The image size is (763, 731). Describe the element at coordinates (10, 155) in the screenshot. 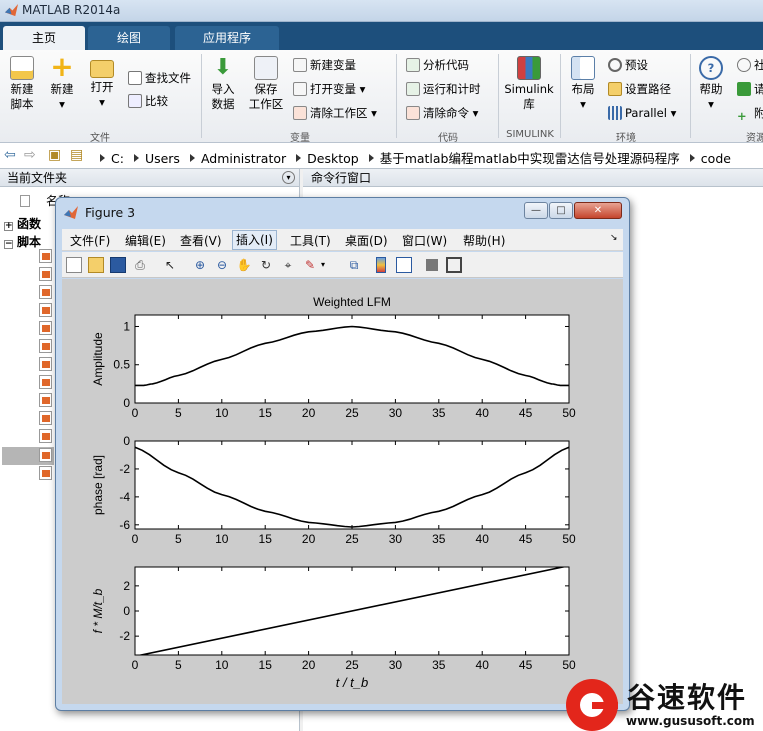

I see `back-arrow-icon: ⇦` at that location.